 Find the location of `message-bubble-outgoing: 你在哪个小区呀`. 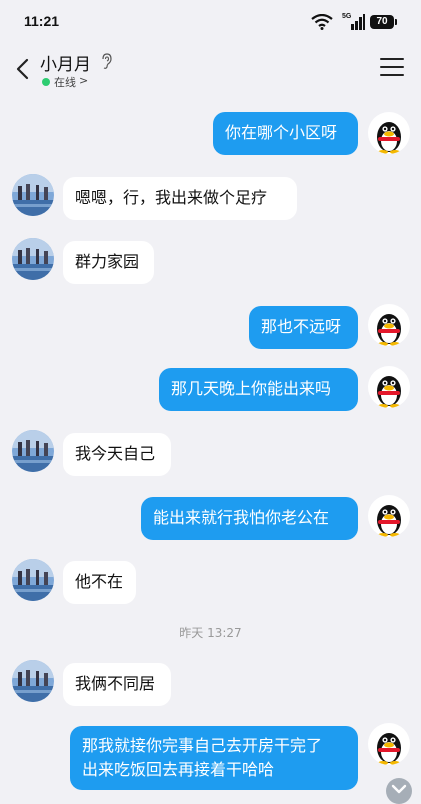

message-bubble-outgoing: 你在哪个小区呀 is located at coordinates (285, 133).